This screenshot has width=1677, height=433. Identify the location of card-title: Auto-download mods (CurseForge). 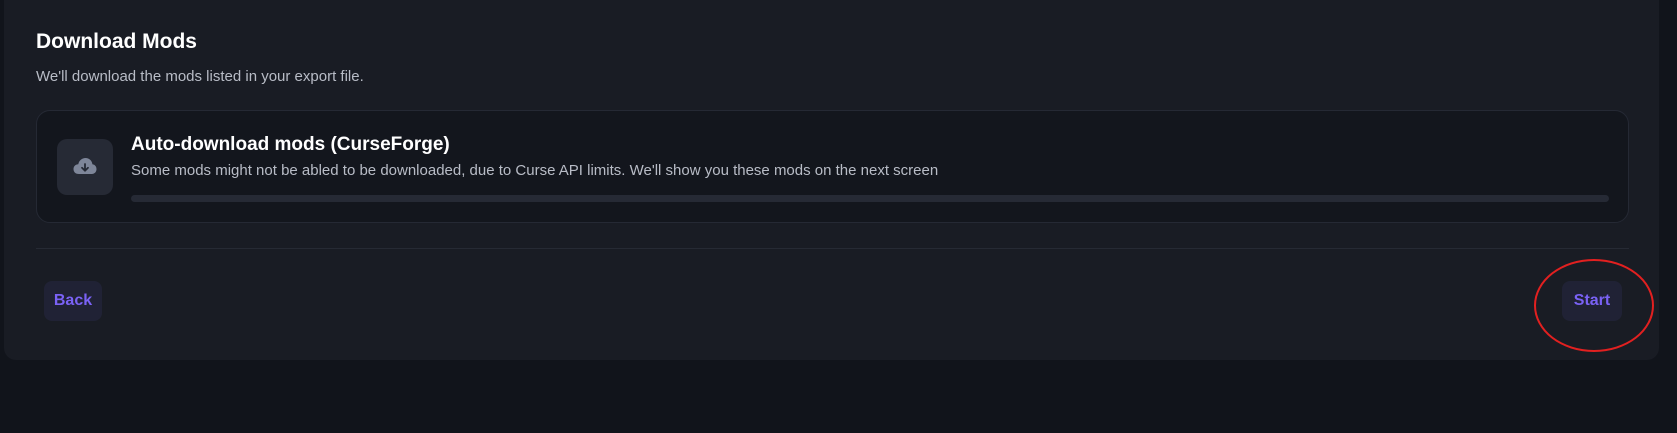
(290, 144).